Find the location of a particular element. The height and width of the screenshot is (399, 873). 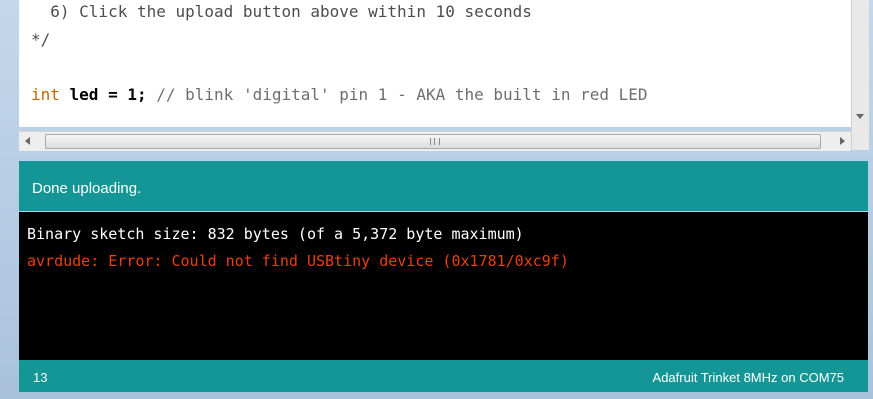

scroll-left-arrow-icon is located at coordinates (27, 141).